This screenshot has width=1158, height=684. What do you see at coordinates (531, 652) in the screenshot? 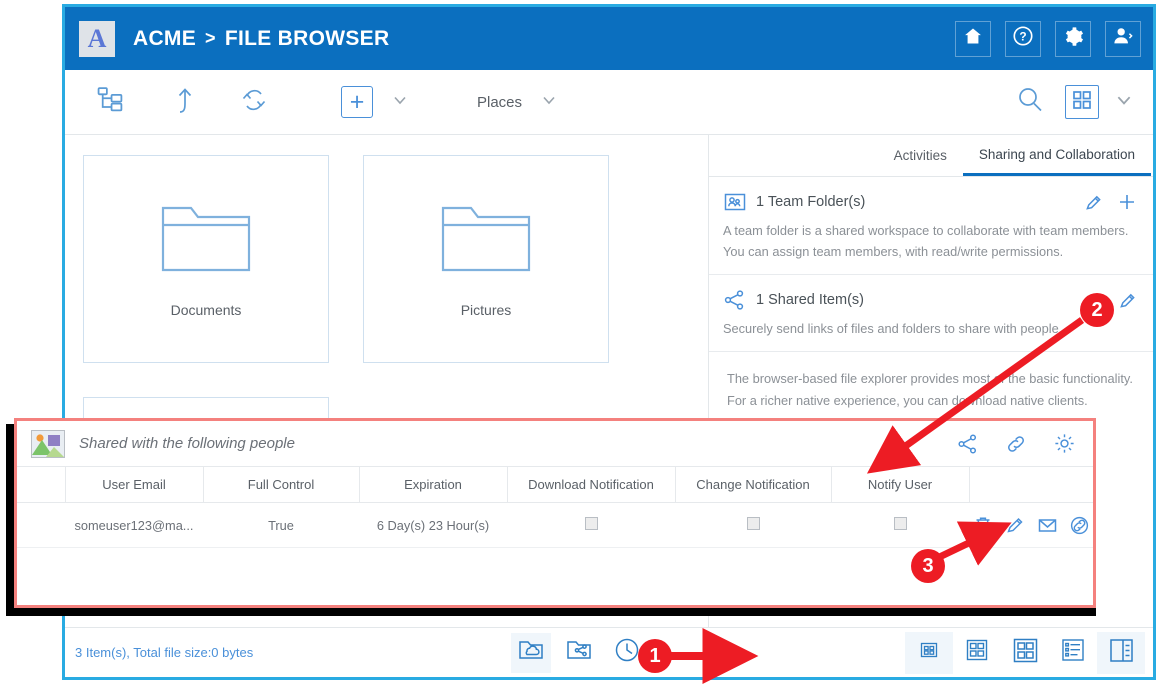
I see `cloud-folder-button` at bounding box center [531, 652].